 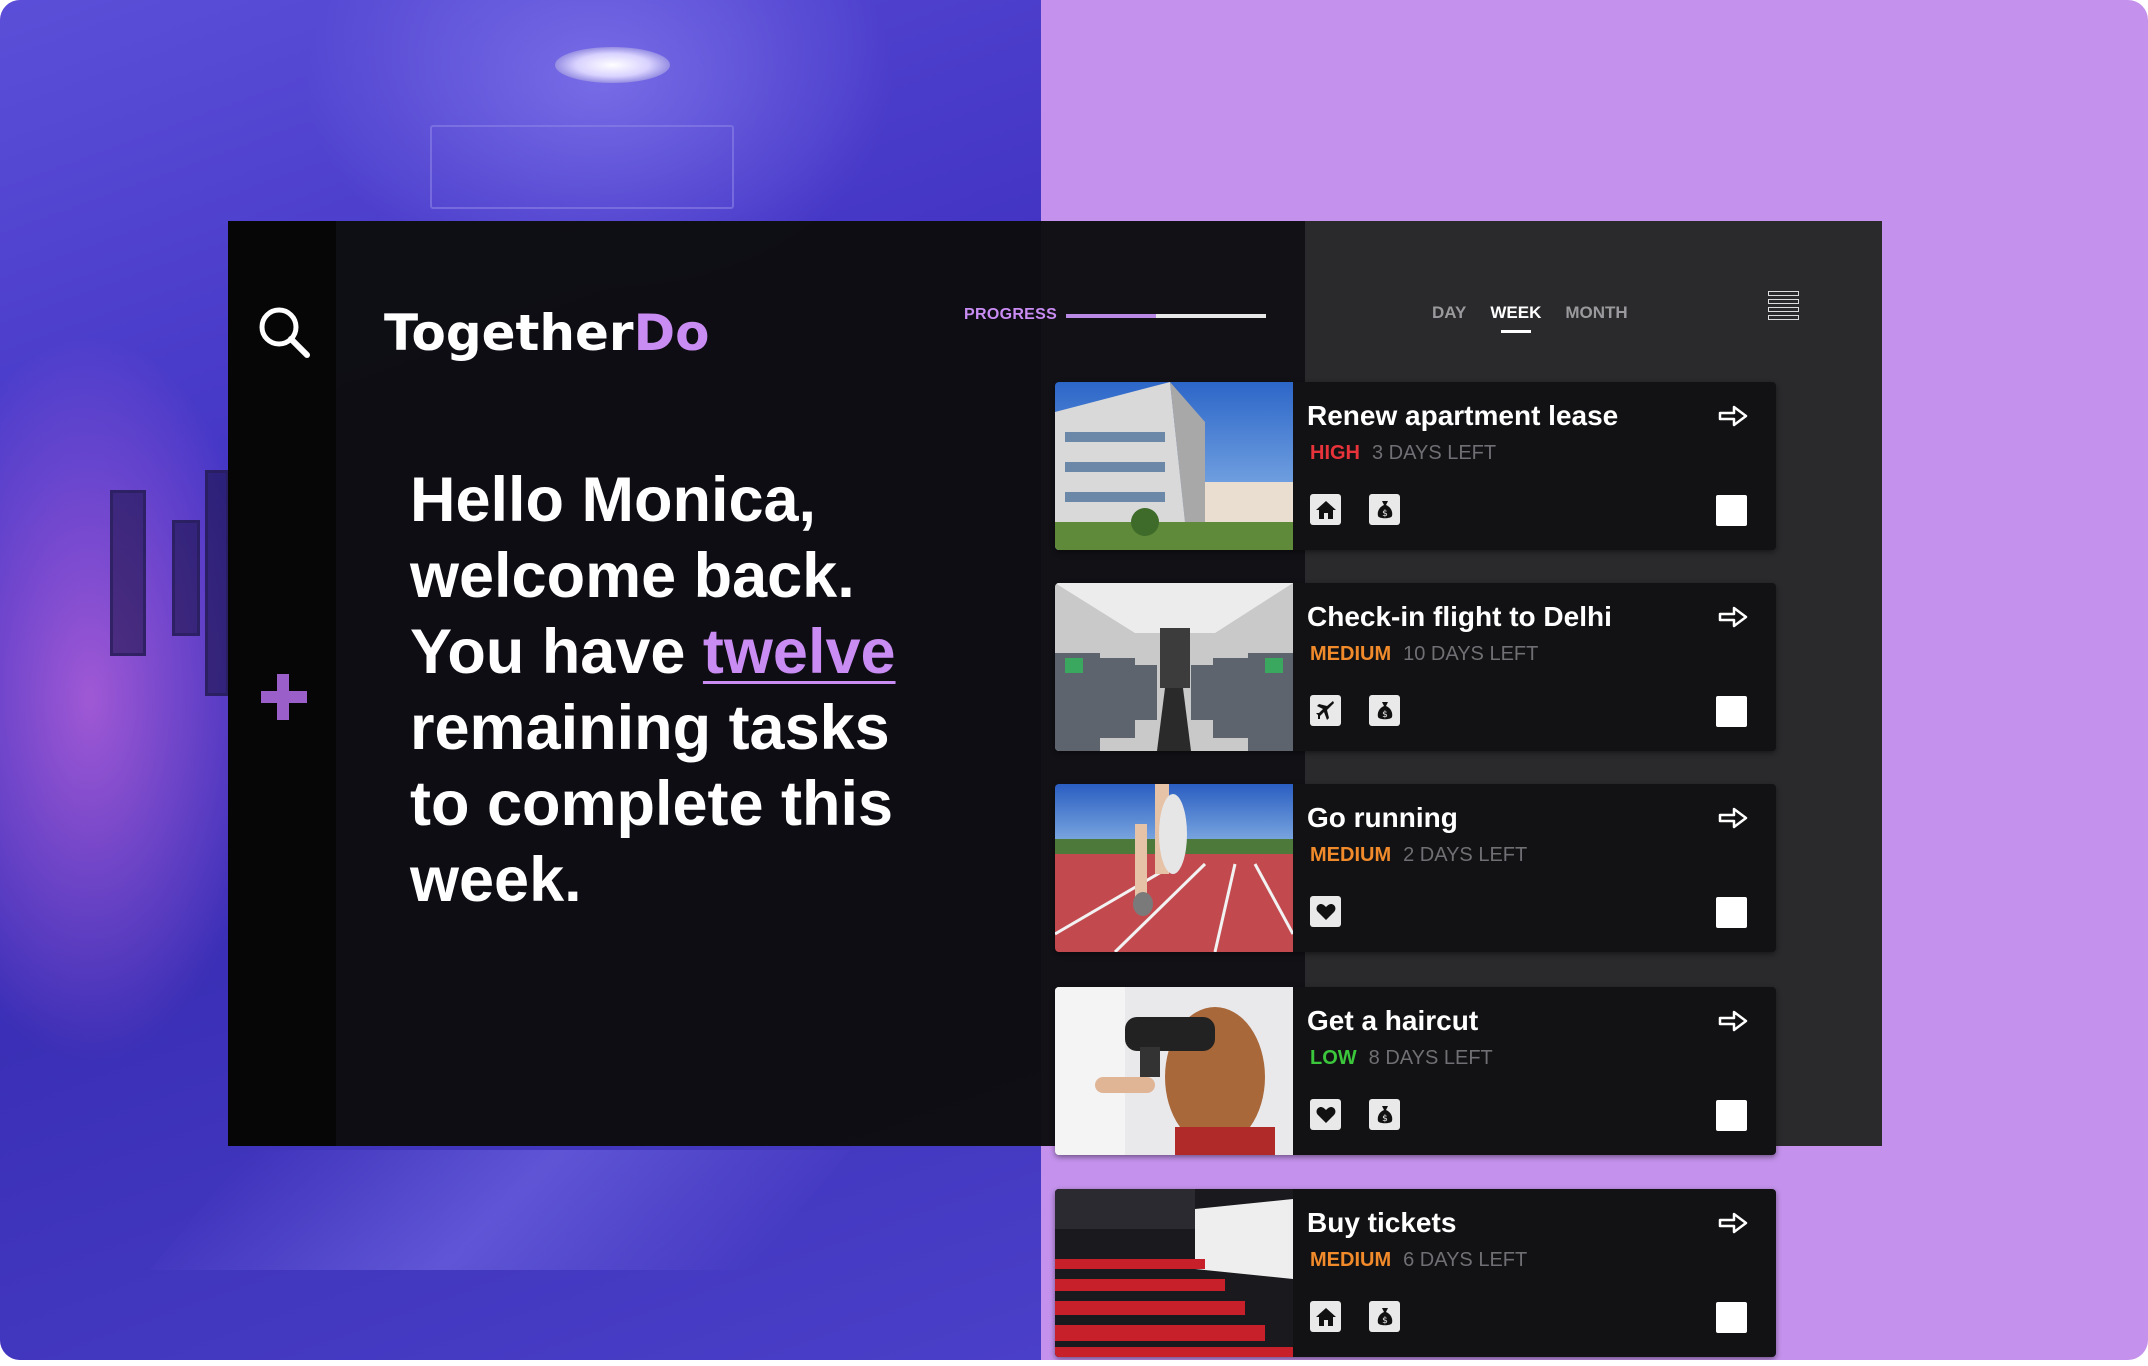 What do you see at coordinates (500, 1210) in the screenshot?
I see `floor-reflection` at bounding box center [500, 1210].